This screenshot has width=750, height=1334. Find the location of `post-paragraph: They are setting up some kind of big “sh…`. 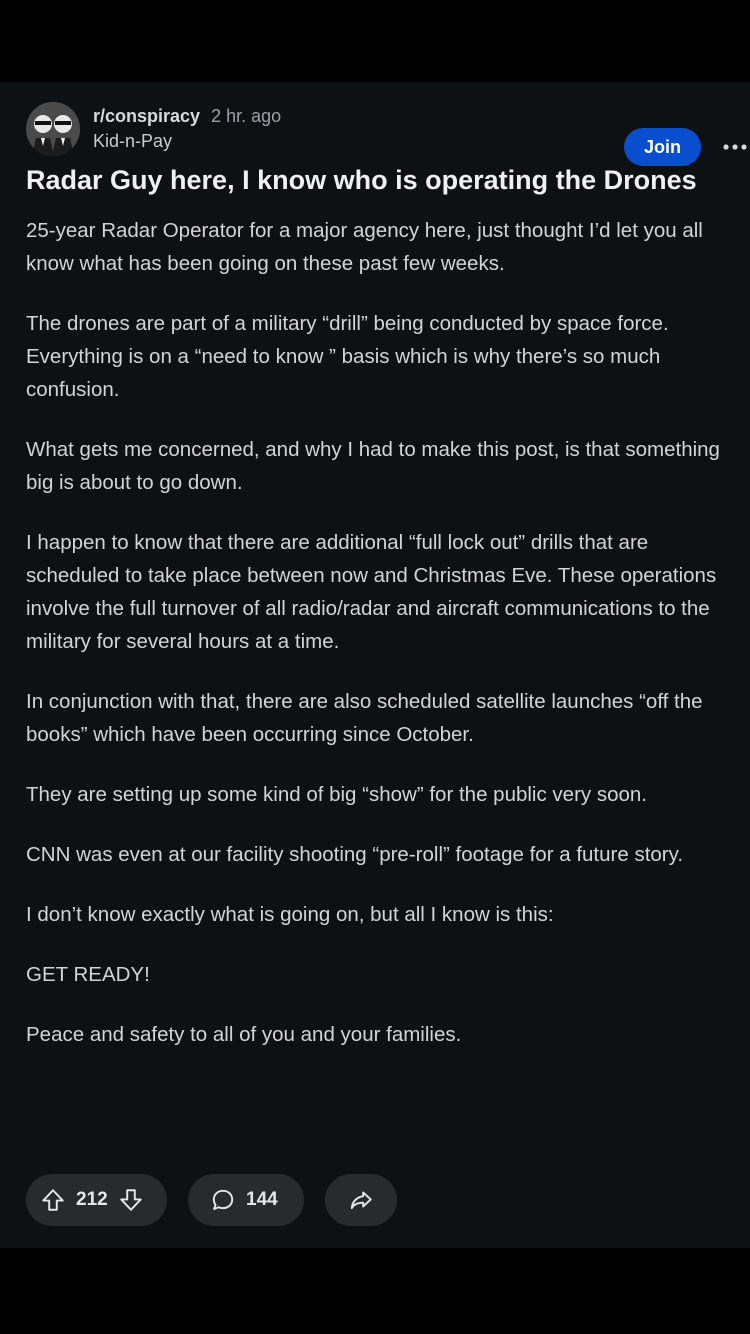

post-paragraph: They are setting up some kind of big “sh… is located at coordinates (337, 794).